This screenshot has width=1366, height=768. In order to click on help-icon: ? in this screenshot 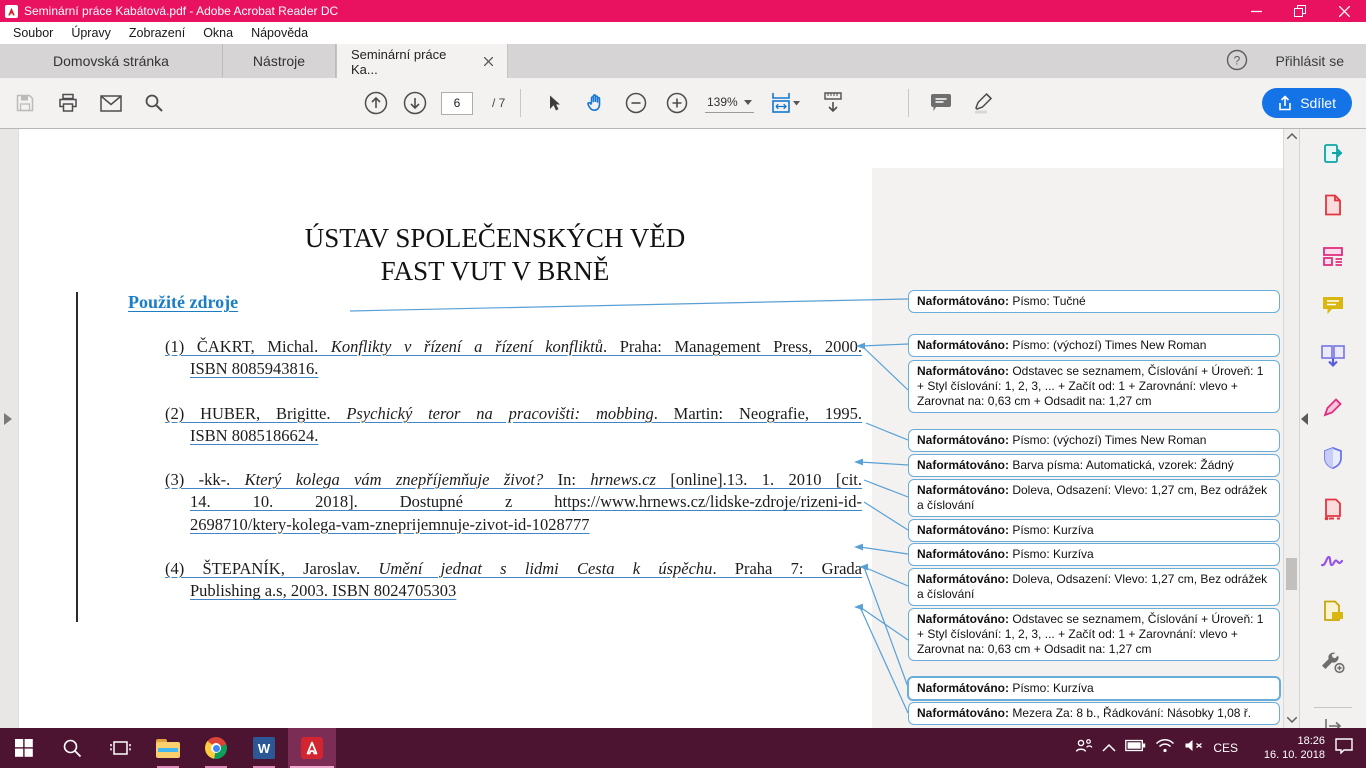, I will do `click(1237, 61)`.